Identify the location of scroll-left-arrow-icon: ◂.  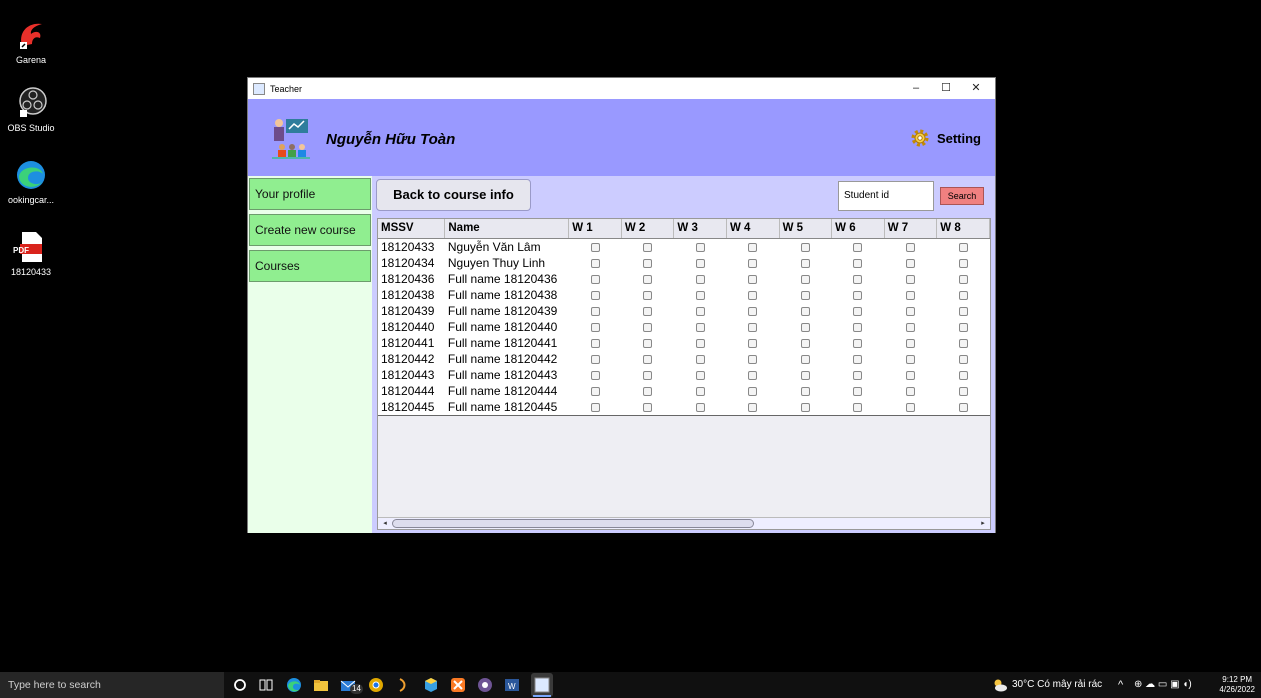
(385, 523).